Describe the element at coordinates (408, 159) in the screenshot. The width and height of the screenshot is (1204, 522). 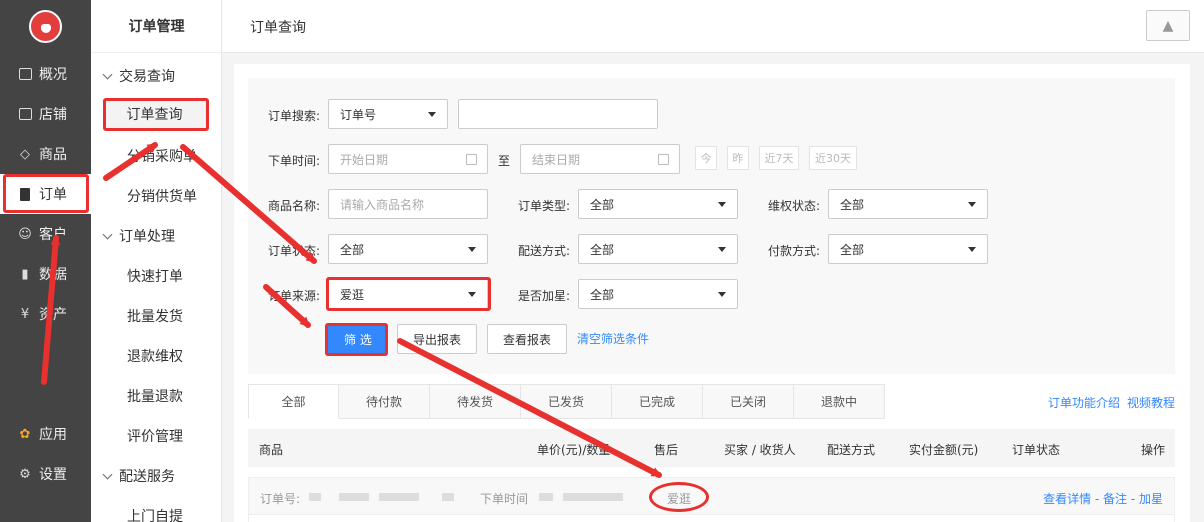
I see `start-date-input: 开始日期` at that location.